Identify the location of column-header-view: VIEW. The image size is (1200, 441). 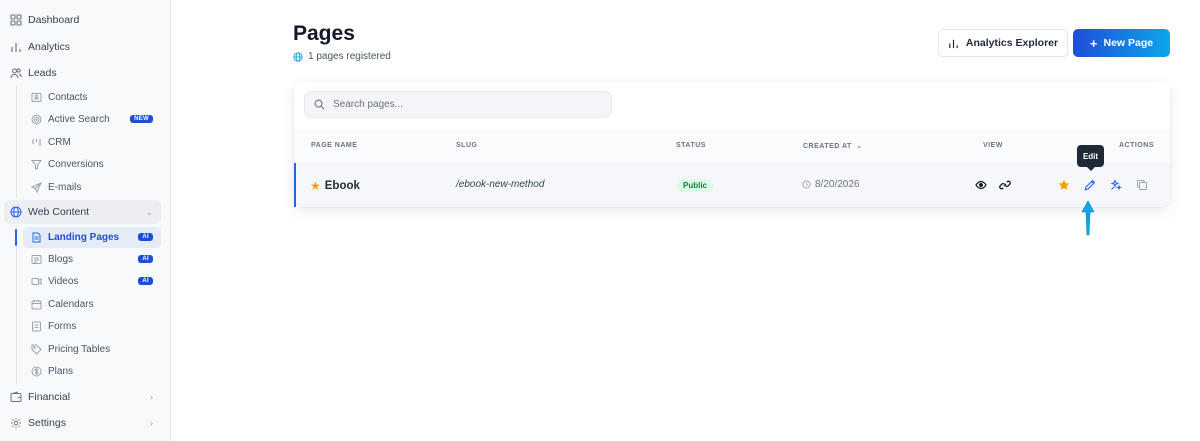
(993, 145).